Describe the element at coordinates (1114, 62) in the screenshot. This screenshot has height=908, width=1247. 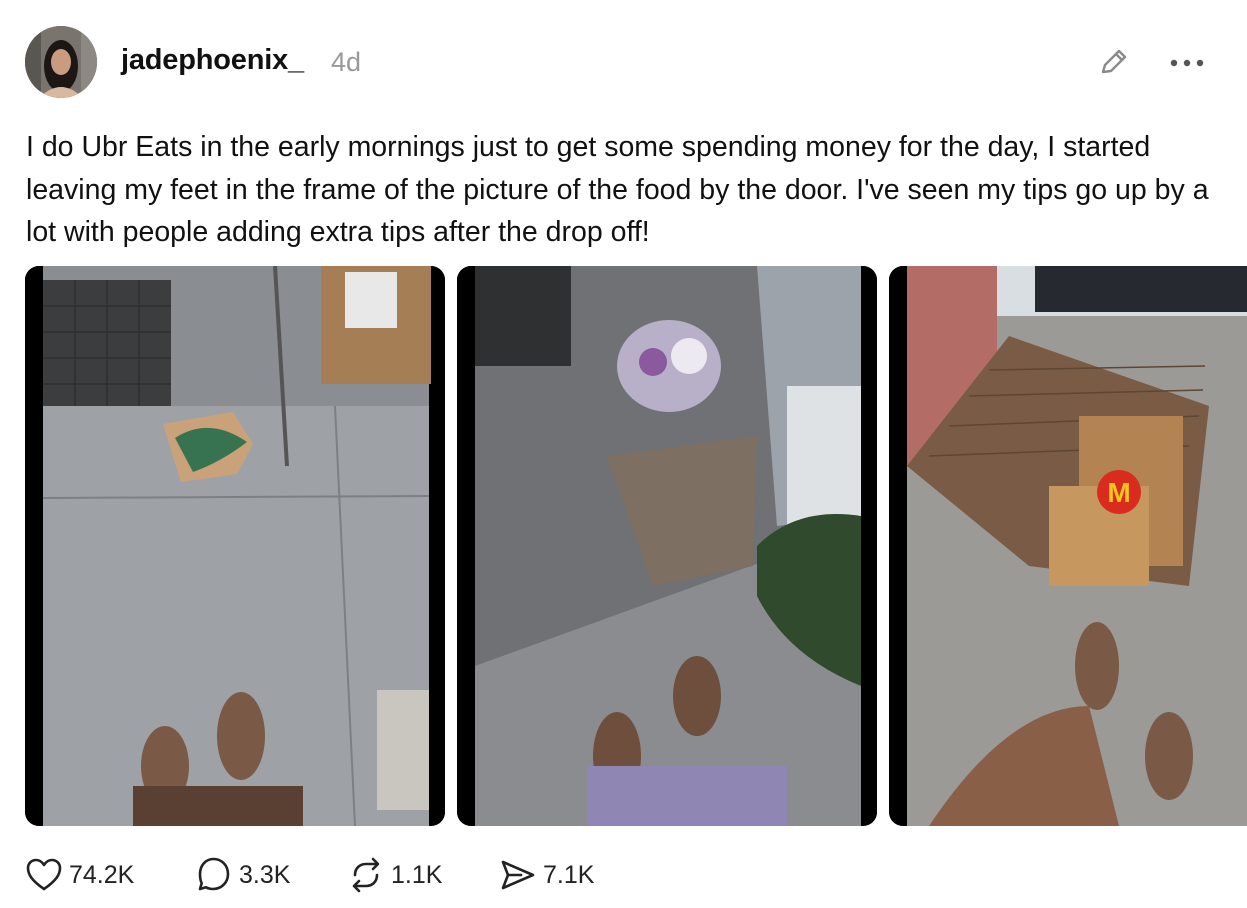
I see `pencil-icon` at that location.